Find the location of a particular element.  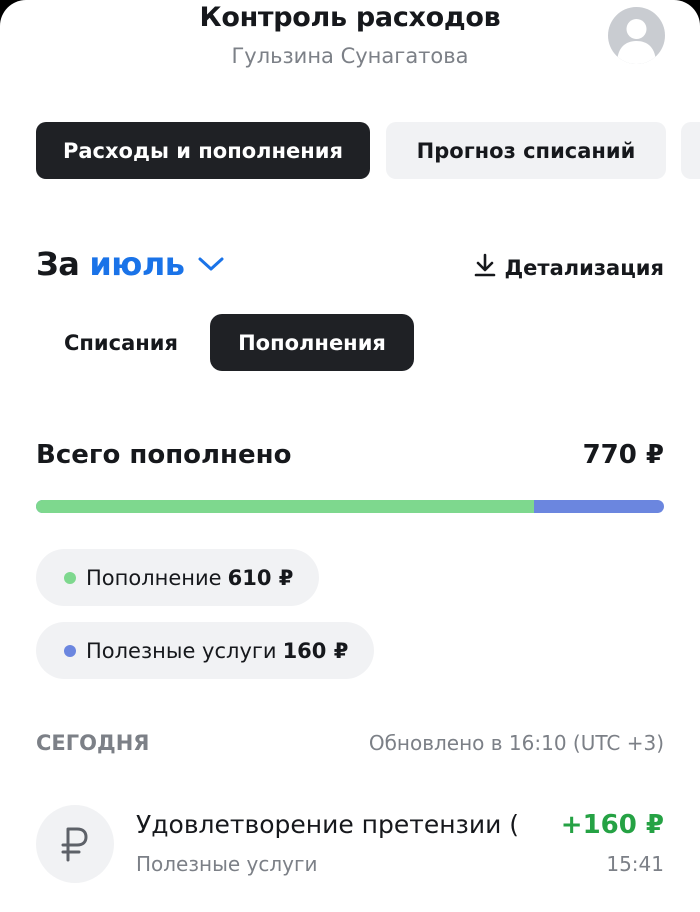

period-selector: За июль is located at coordinates (130, 264).